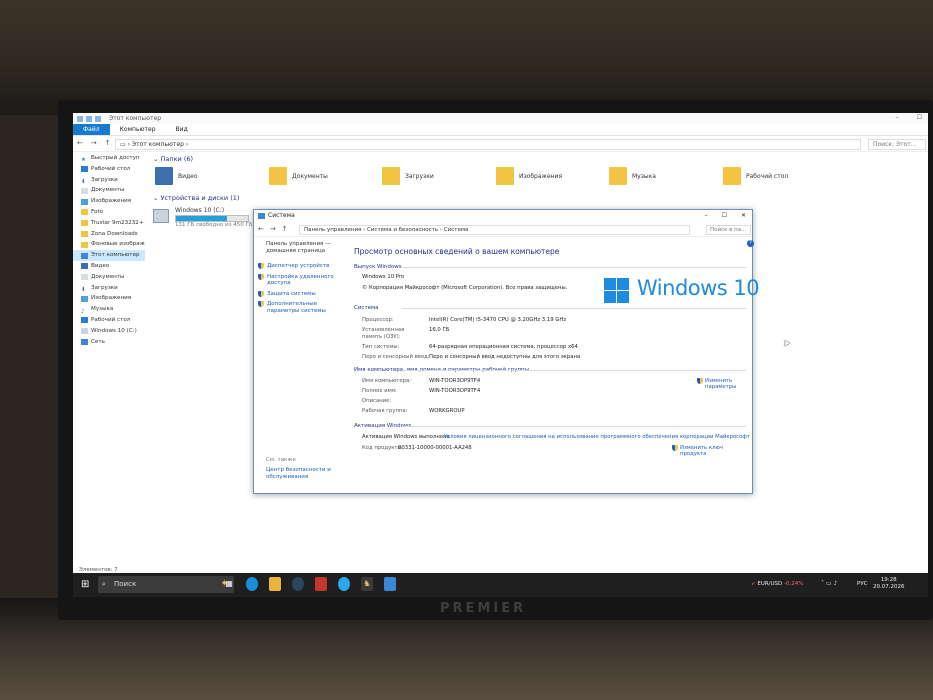 The height and width of the screenshot is (700, 933). Describe the element at coordinates (743, 216) in the screenshot. I see `close-icon: ✕` at that location.